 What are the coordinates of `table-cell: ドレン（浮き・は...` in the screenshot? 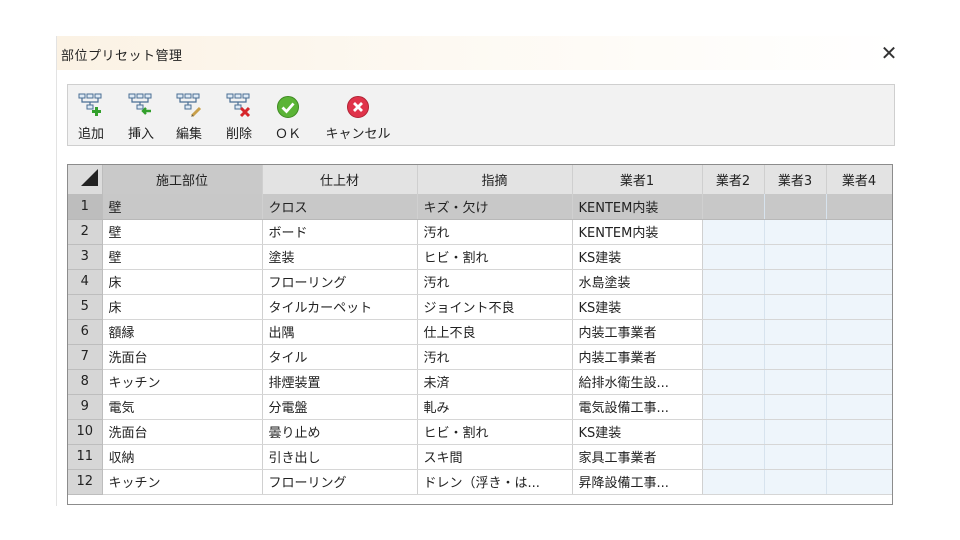 It's located at (495, 482).